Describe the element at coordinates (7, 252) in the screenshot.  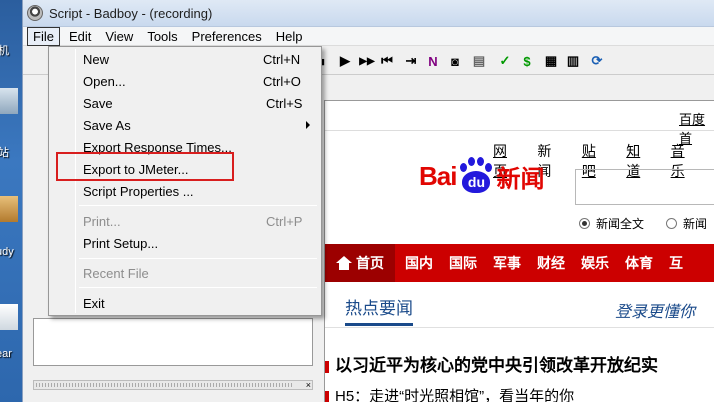
I see `desktop-label: udy` at that location.